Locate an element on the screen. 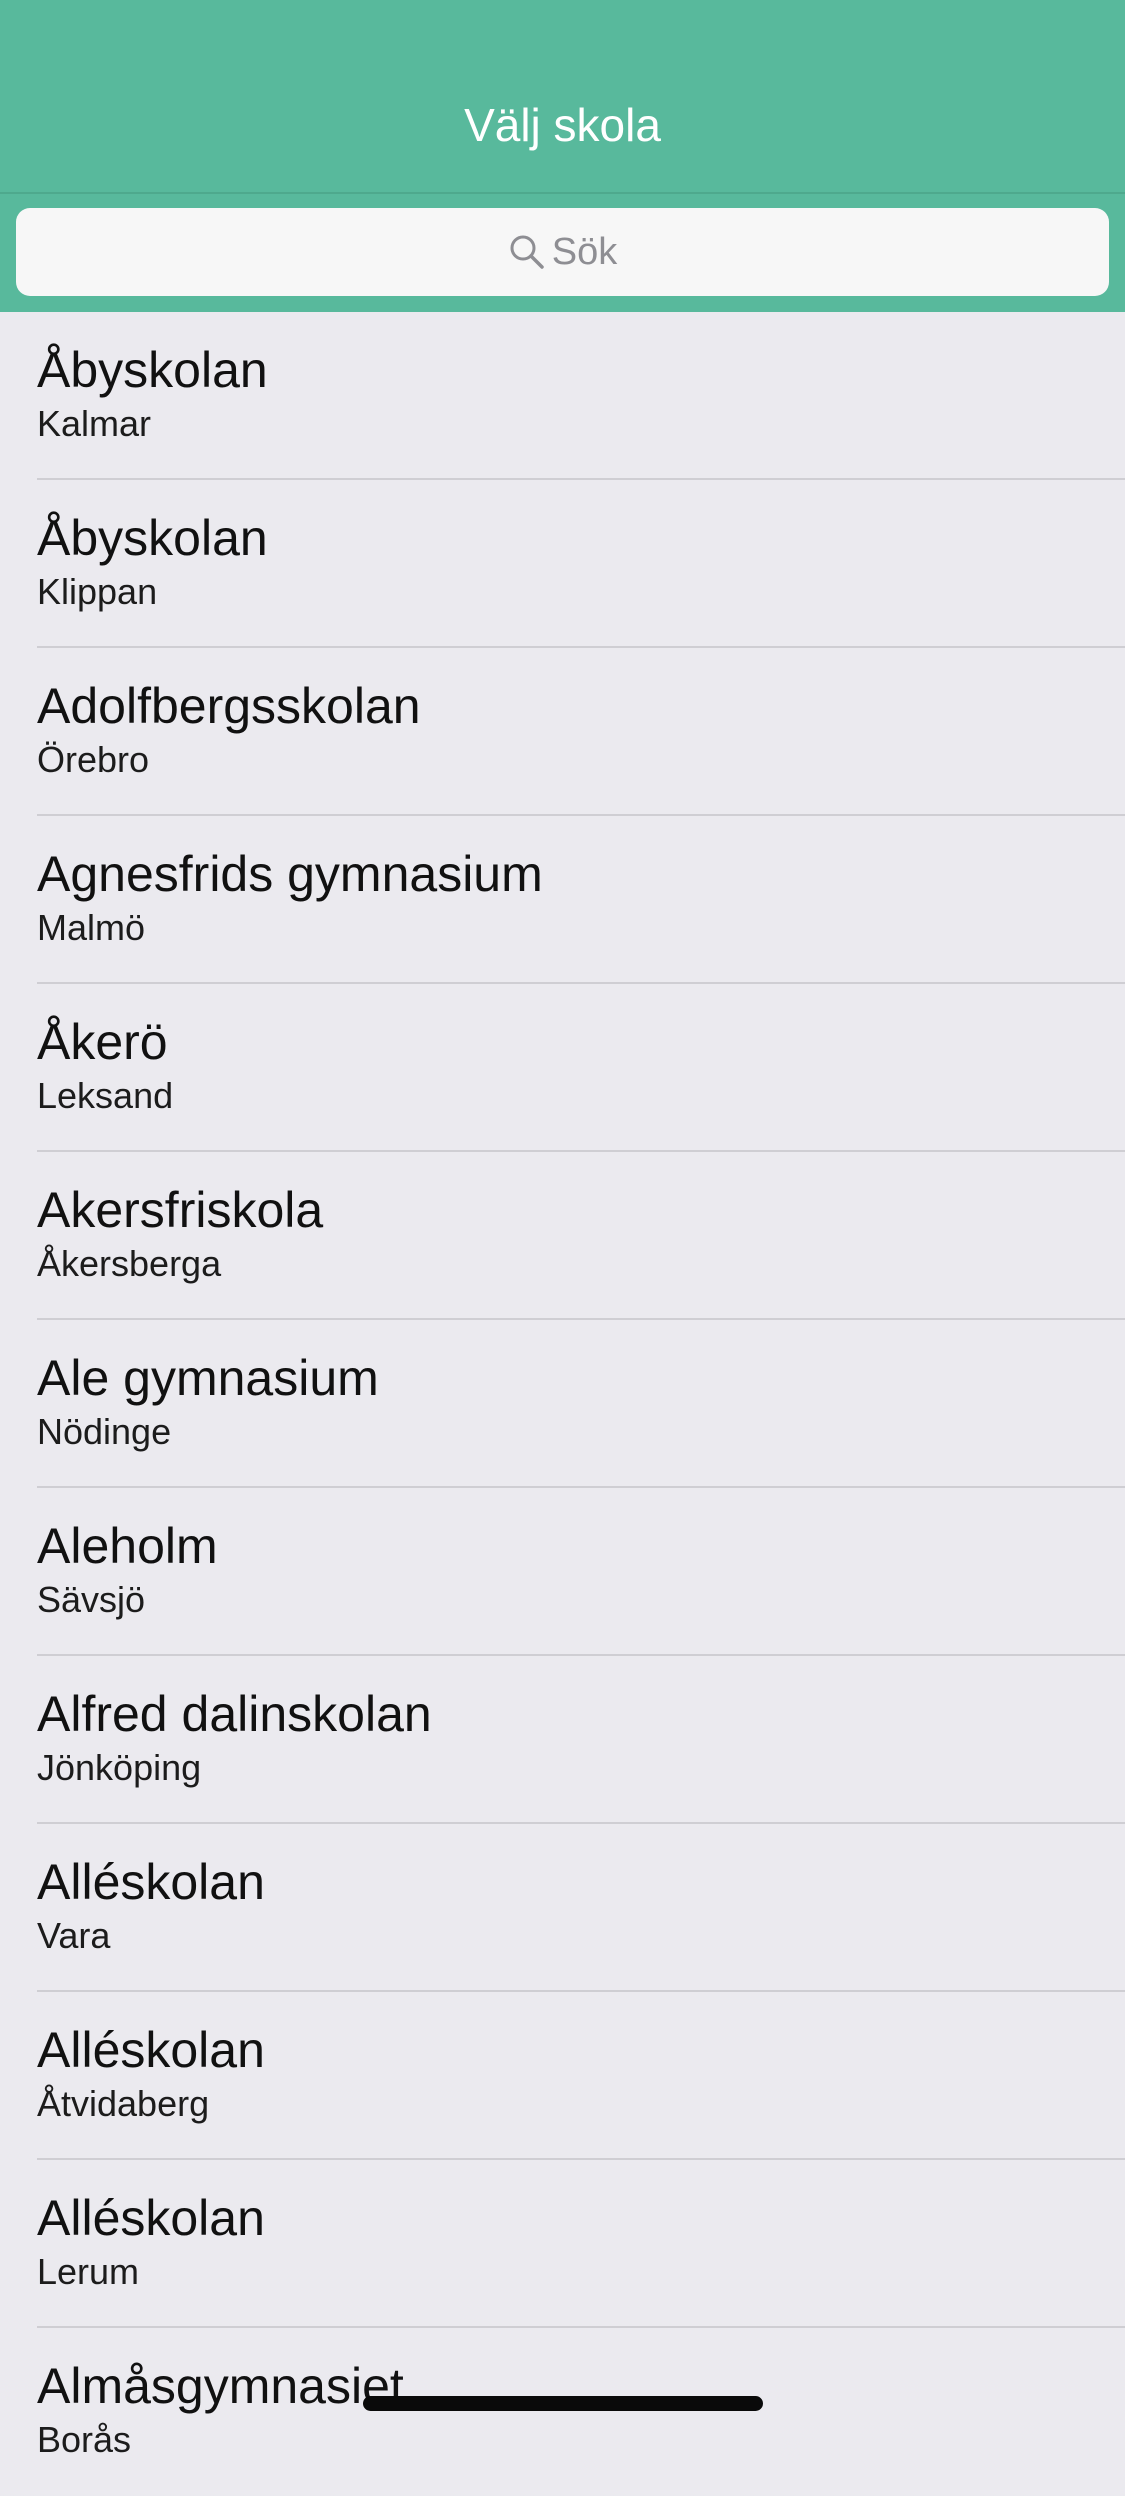 This screenshot has height=2496, width=1125. list-item: Åbyskolan Klippan is located at coordinates (562, 564).